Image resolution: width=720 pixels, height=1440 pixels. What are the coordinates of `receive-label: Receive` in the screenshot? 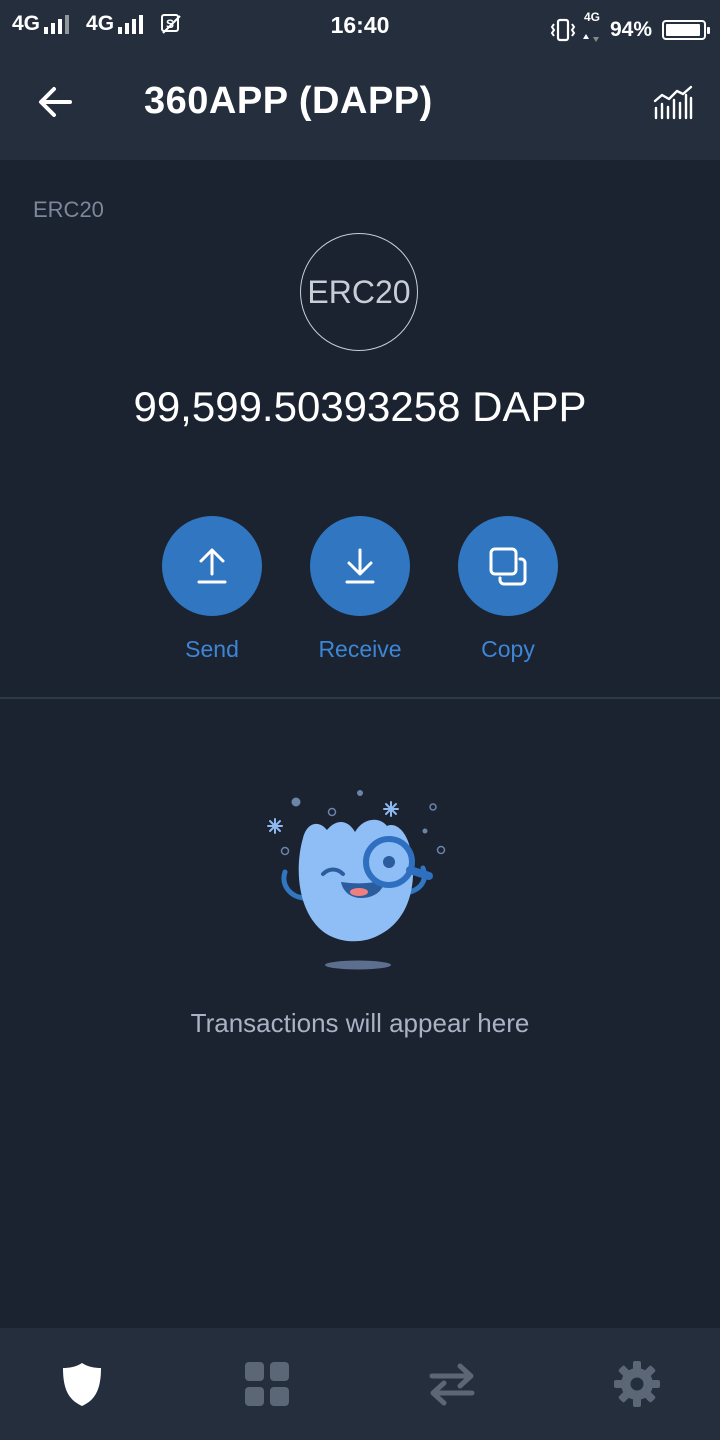 It's located at (360, 649).